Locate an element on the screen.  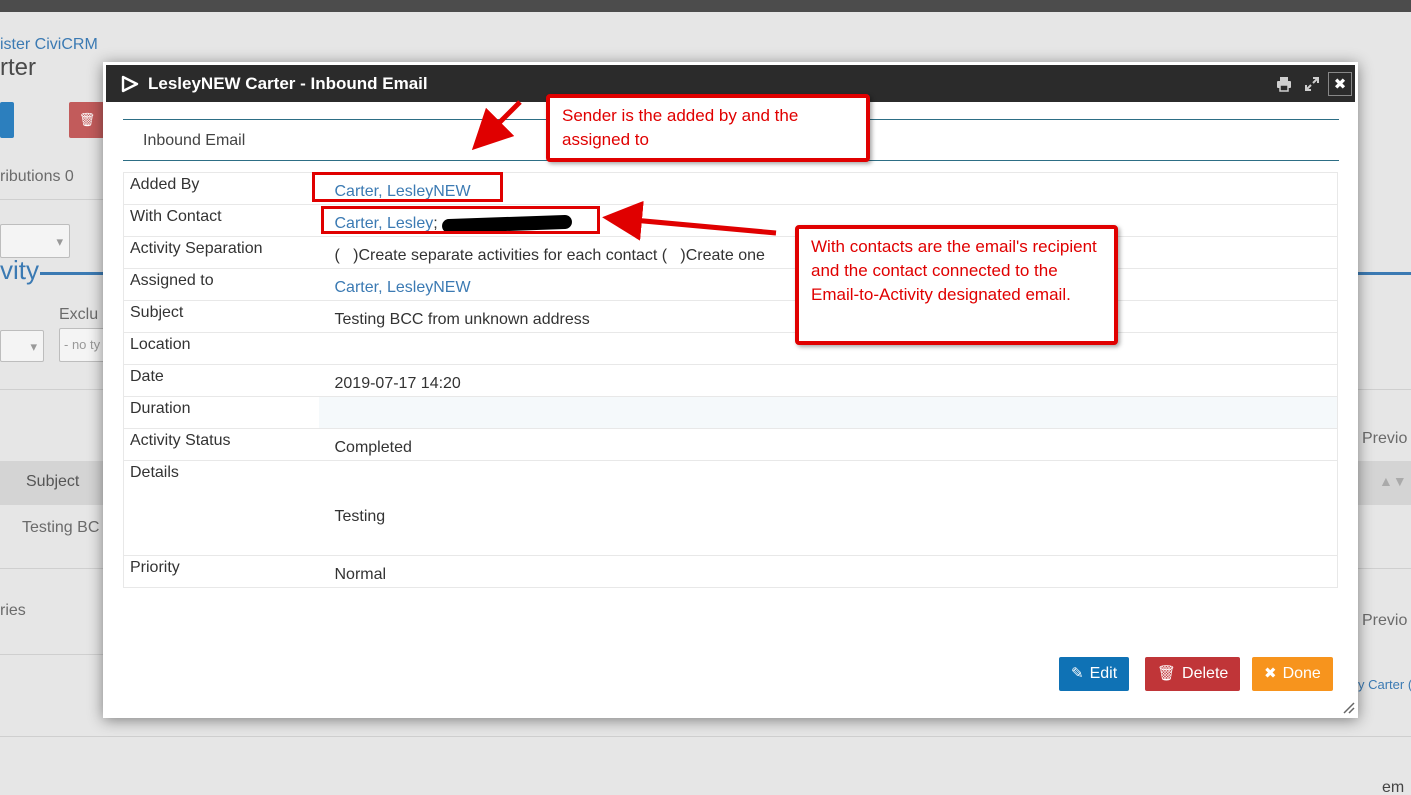
section-underline-right is located at coordinates (1384, 273).